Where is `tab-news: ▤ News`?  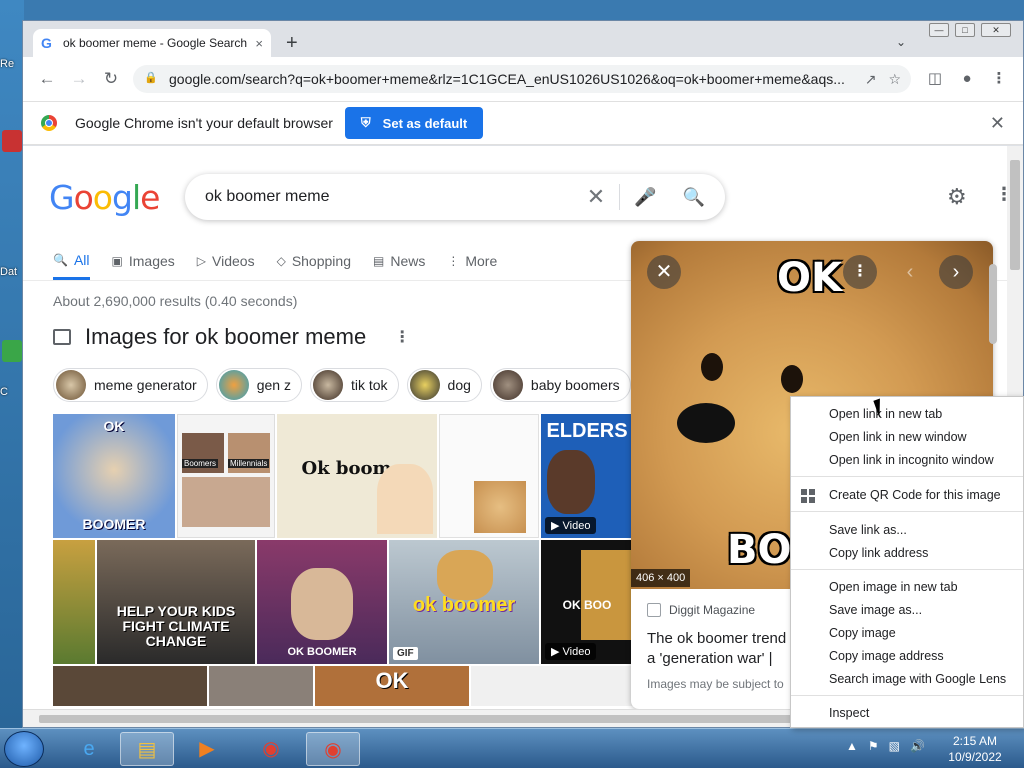 tab-news: ▤ News is located at coordinates (399, 261).